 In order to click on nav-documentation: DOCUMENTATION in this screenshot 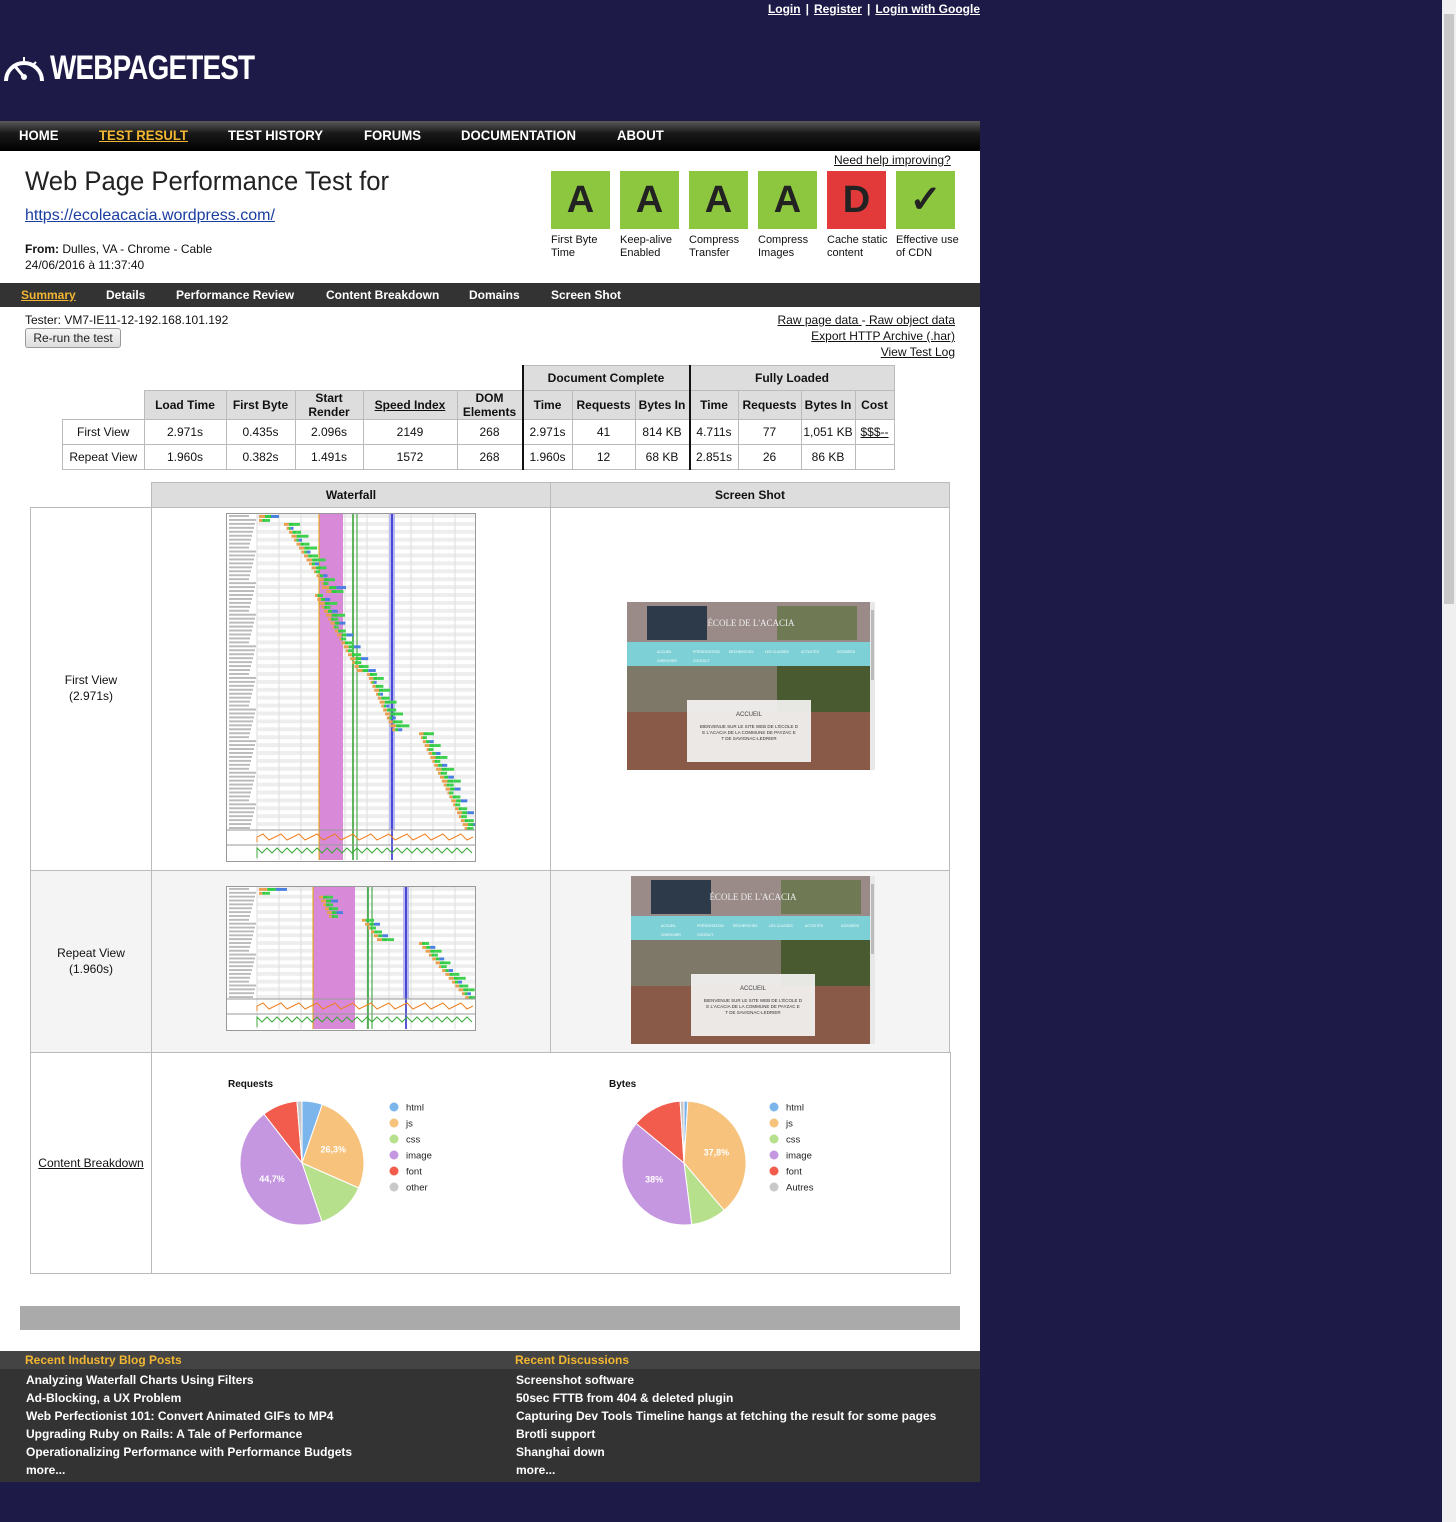, I will do `click(518, 135)`.